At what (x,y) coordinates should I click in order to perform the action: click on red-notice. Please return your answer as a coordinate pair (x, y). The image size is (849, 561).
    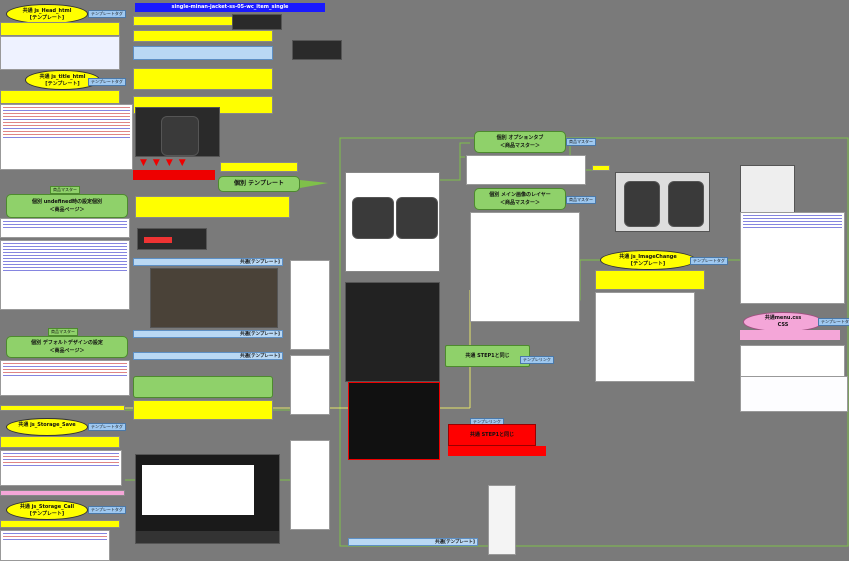
    Looking at the image, I should click on (174, 175).